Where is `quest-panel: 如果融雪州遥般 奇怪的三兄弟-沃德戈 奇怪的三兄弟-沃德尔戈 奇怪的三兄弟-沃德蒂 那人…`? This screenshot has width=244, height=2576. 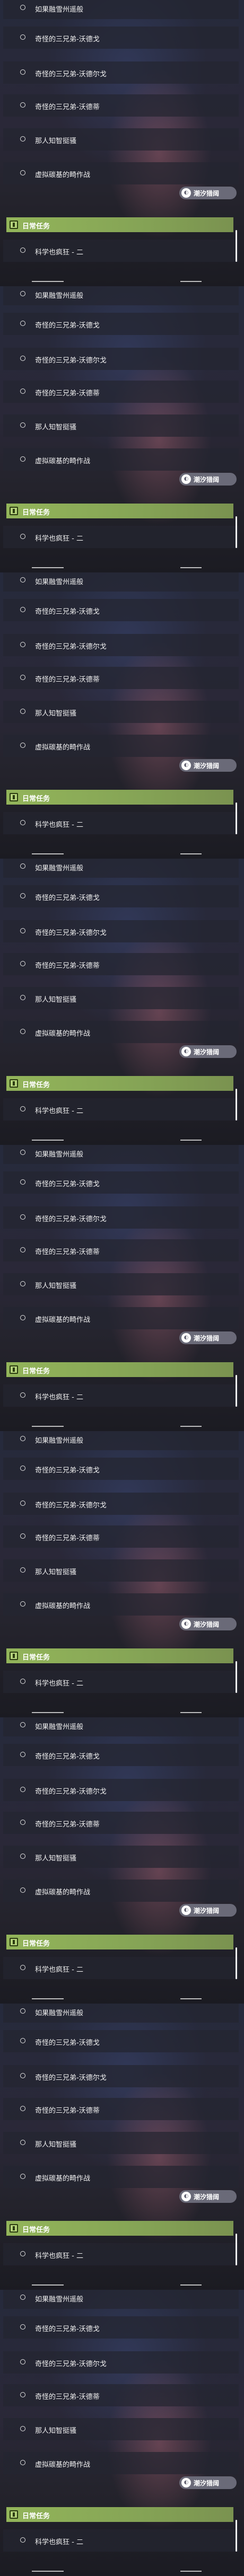 quest-panel: 如果融雪州遥般 奇怪的三兄弟-沃德戈 奇怪的三兄弟-沃德尔戈 奇怪的三兄弟-沃德蒂 那人… is located at coordinates (122, 429).